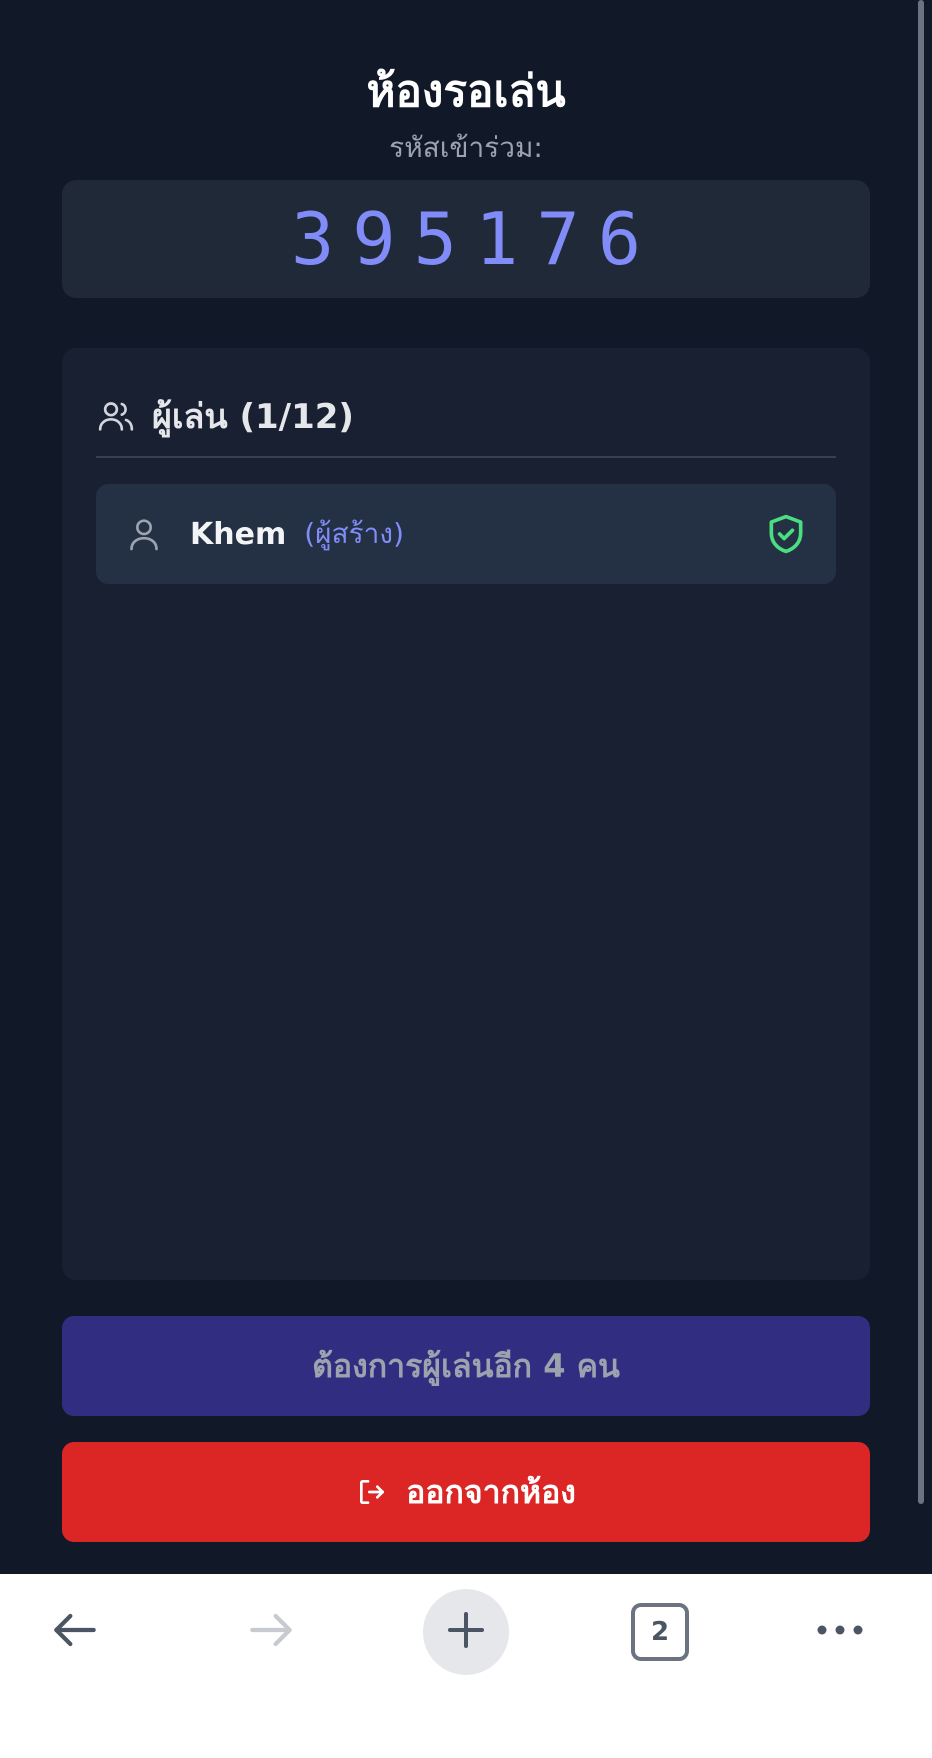 The width and height of the screenshot is (932, 1758). I want to click on page-scrollbar, so click(921, 752).